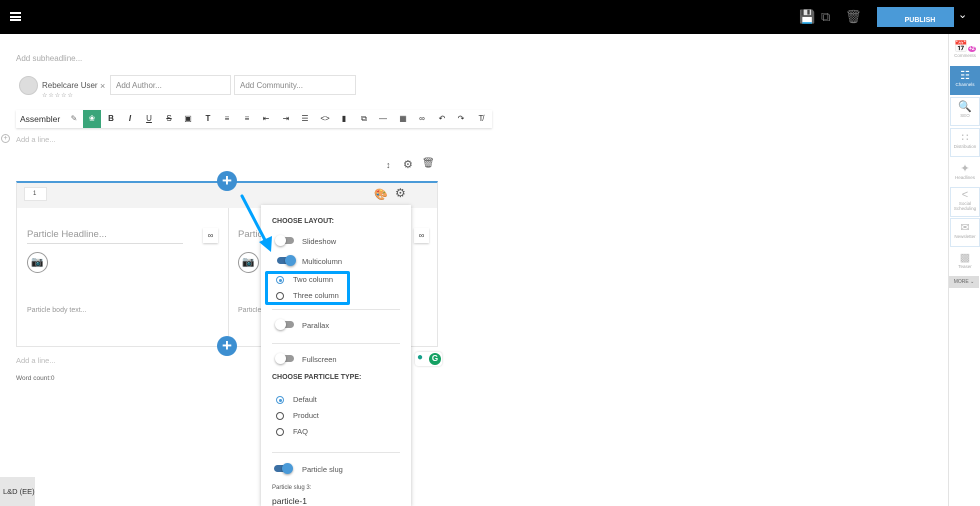  Describe the element at coordinates (316, 325) in the screenshot. I see `parallax-label: Parallax` at that location.